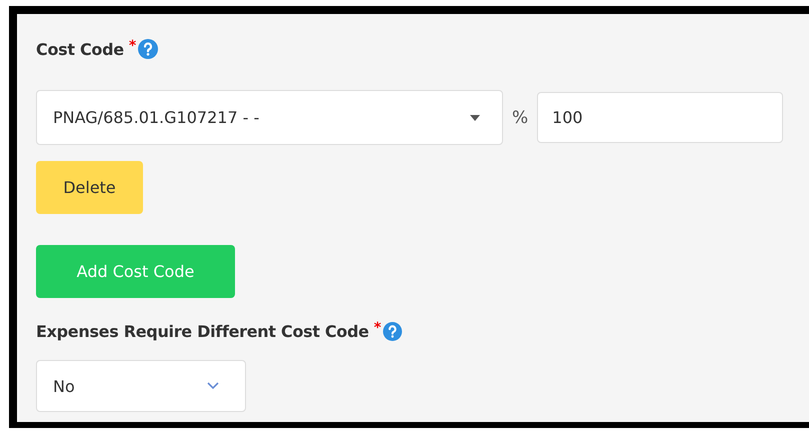 The image size is (809, 434). I want to click on percent-sign: %, so click(520, 118).